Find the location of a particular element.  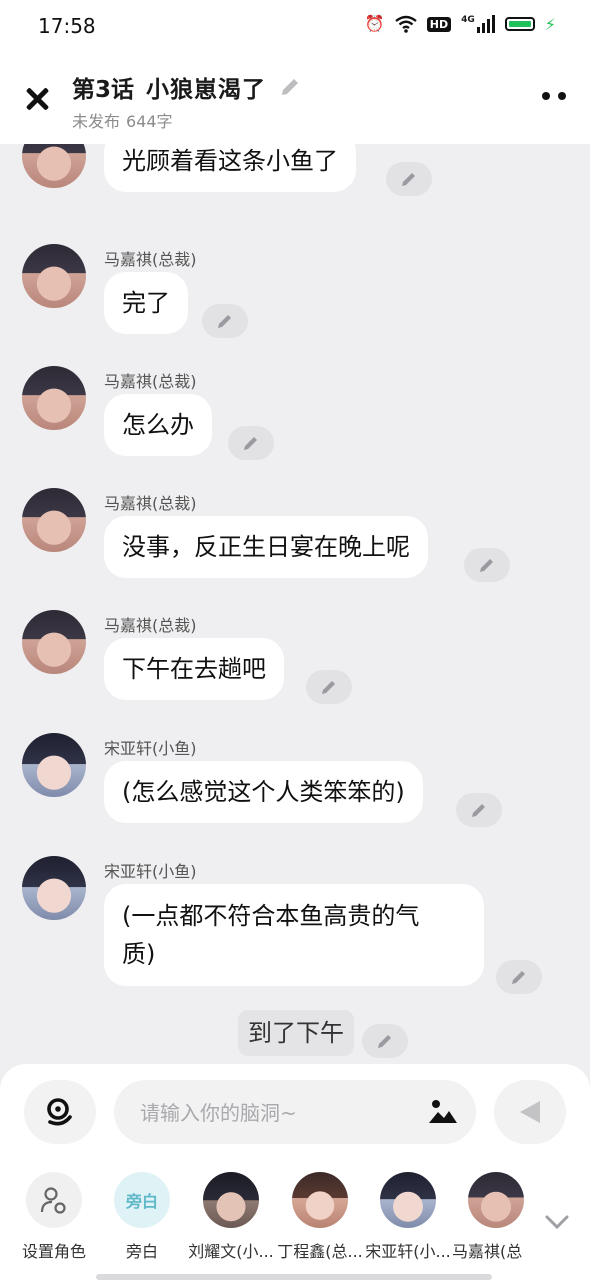

message-bubble: 光顾着看这条小鱼了 is located at coordinates (230, 168).